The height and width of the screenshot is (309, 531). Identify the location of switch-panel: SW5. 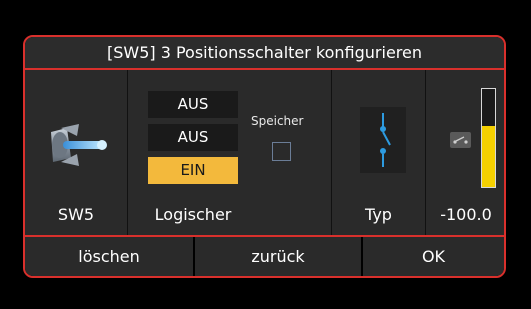
(76, 152).